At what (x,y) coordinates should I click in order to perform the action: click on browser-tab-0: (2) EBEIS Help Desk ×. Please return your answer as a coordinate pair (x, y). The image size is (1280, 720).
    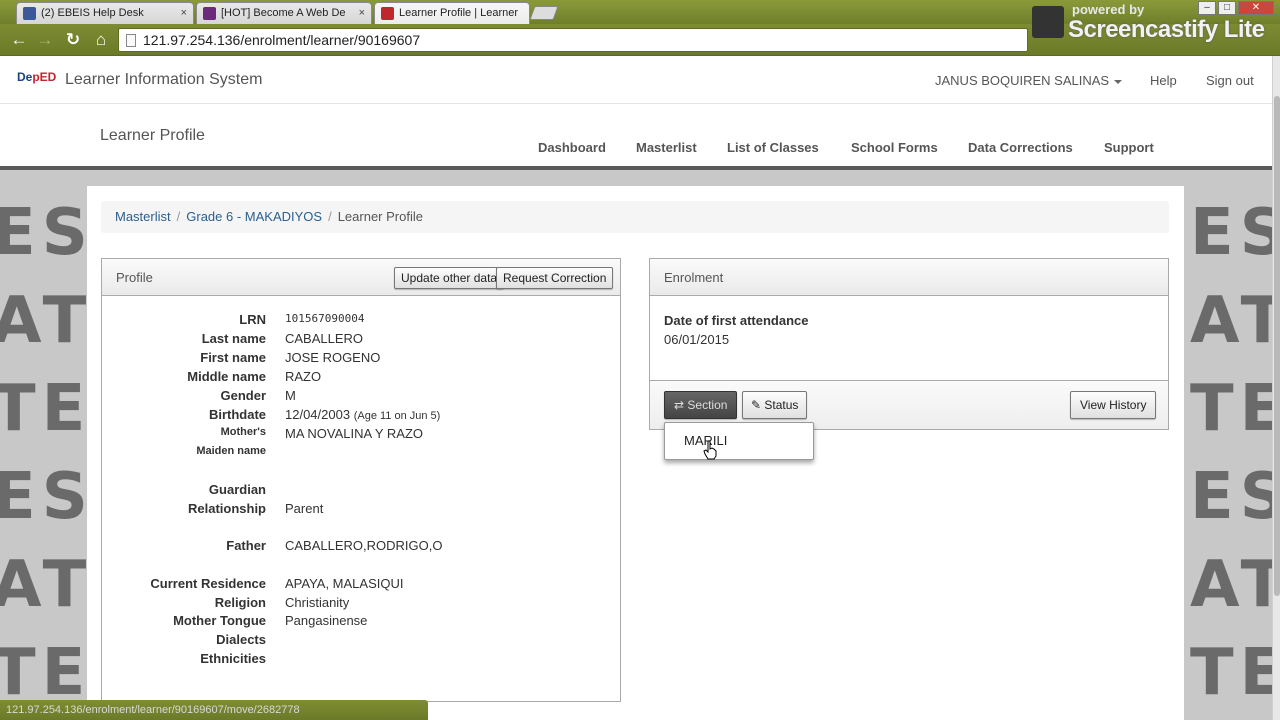
    Looking at the image, I should click on (105, 13).